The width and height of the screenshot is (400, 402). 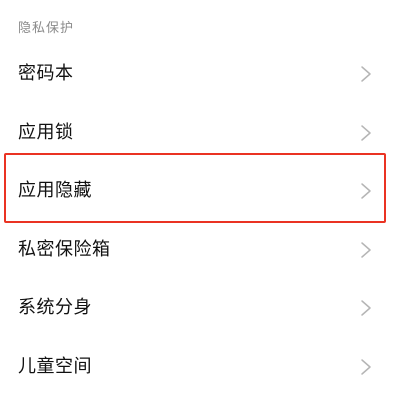 I want to click on list-item-system-clone: 系统分身, so click(x=200, y=308).